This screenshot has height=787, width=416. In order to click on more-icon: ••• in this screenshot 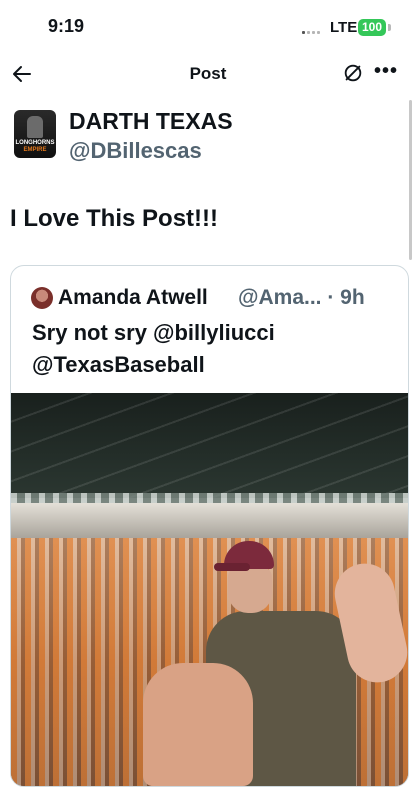, I will do `click(386, 71)`.